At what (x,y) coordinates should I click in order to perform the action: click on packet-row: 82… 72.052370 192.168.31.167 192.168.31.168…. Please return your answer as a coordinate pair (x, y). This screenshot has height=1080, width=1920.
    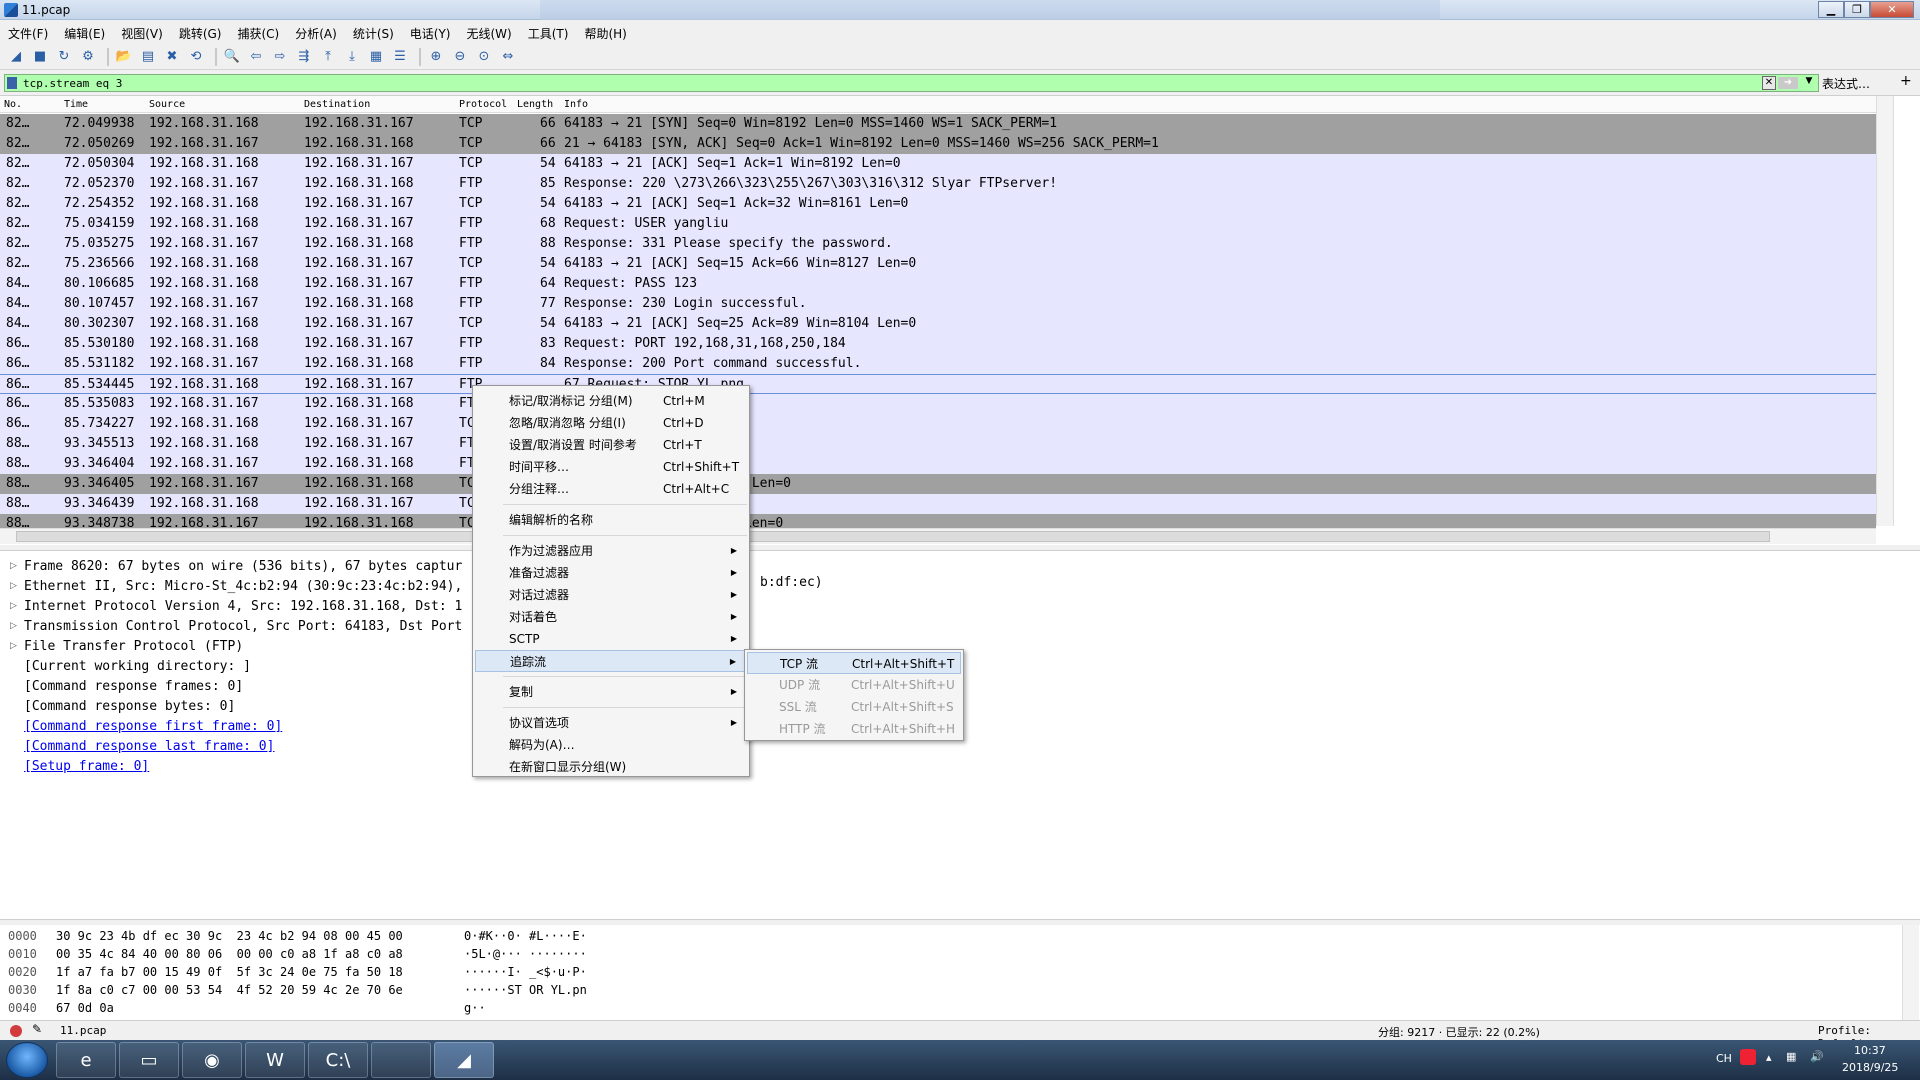
    Looking at the image, I should click on (938, 184).